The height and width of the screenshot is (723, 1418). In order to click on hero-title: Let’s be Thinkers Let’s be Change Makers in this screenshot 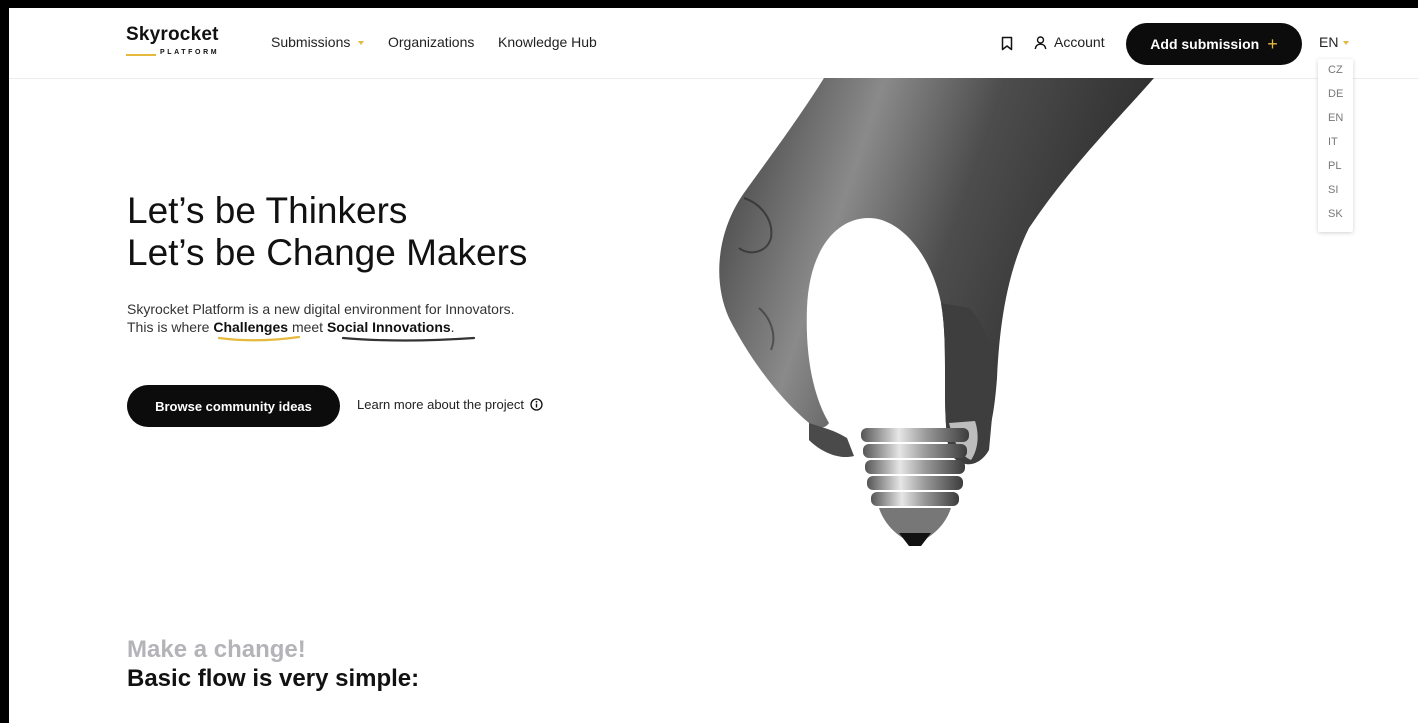, I will do `click(327, 232)`.